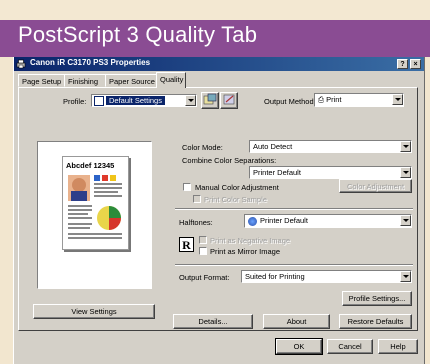 Image resolution: width=430 pixels, height=364 pixels. What do you see at coordinates (398, 346) in the screenshot?
I see `help-button: Help` at bounding box center [398, 346].